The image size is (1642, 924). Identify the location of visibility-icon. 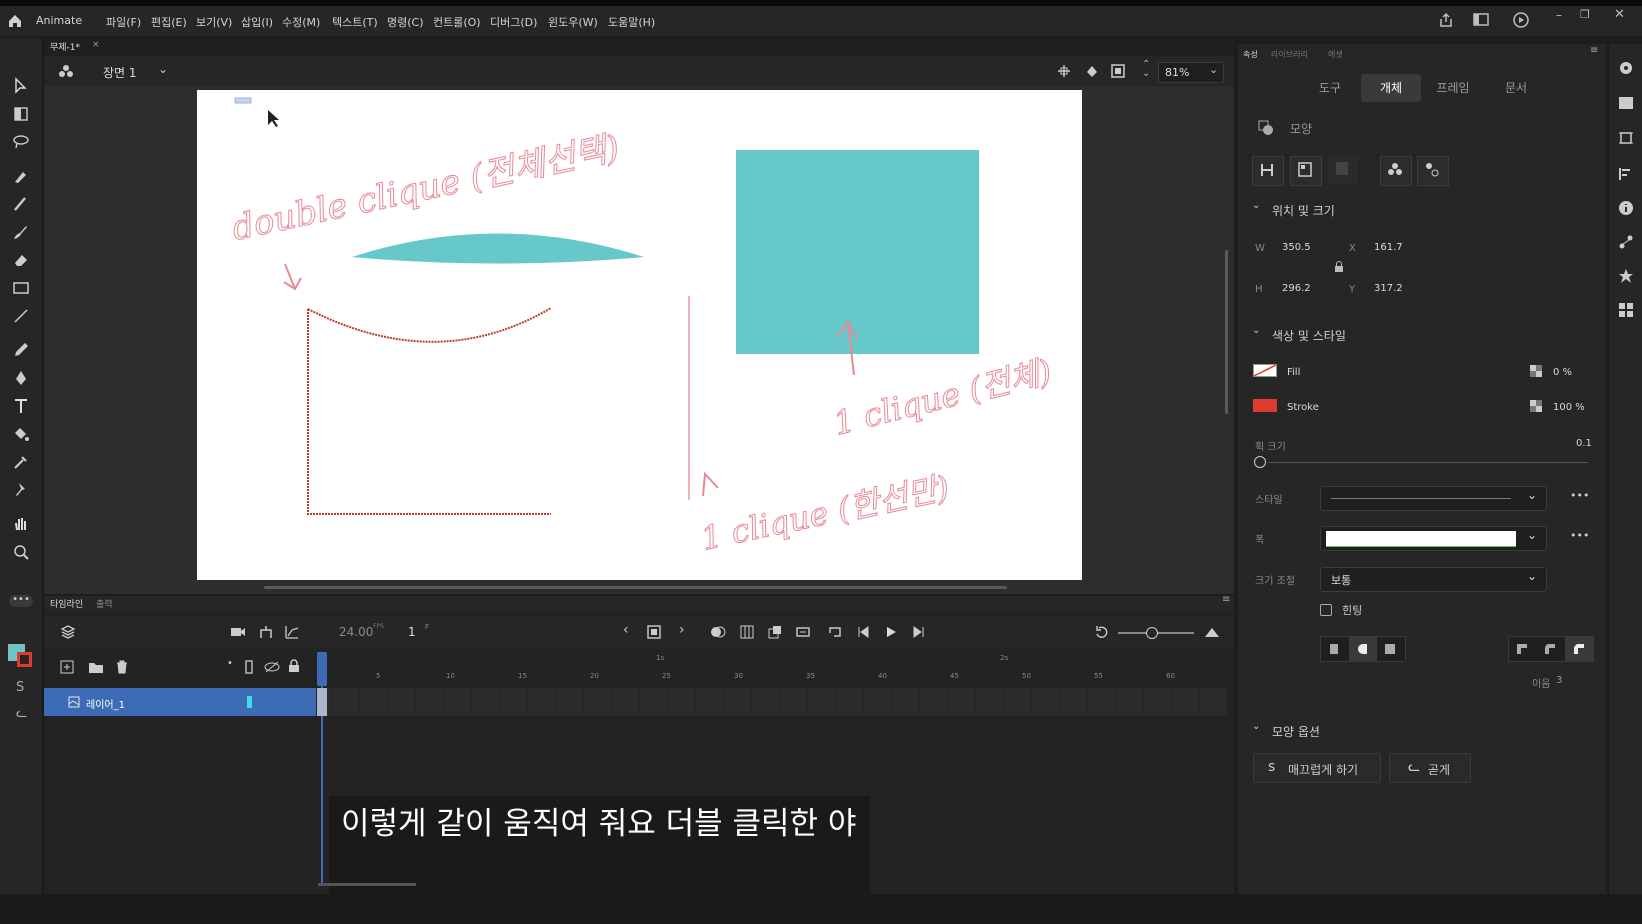
(272, 667).